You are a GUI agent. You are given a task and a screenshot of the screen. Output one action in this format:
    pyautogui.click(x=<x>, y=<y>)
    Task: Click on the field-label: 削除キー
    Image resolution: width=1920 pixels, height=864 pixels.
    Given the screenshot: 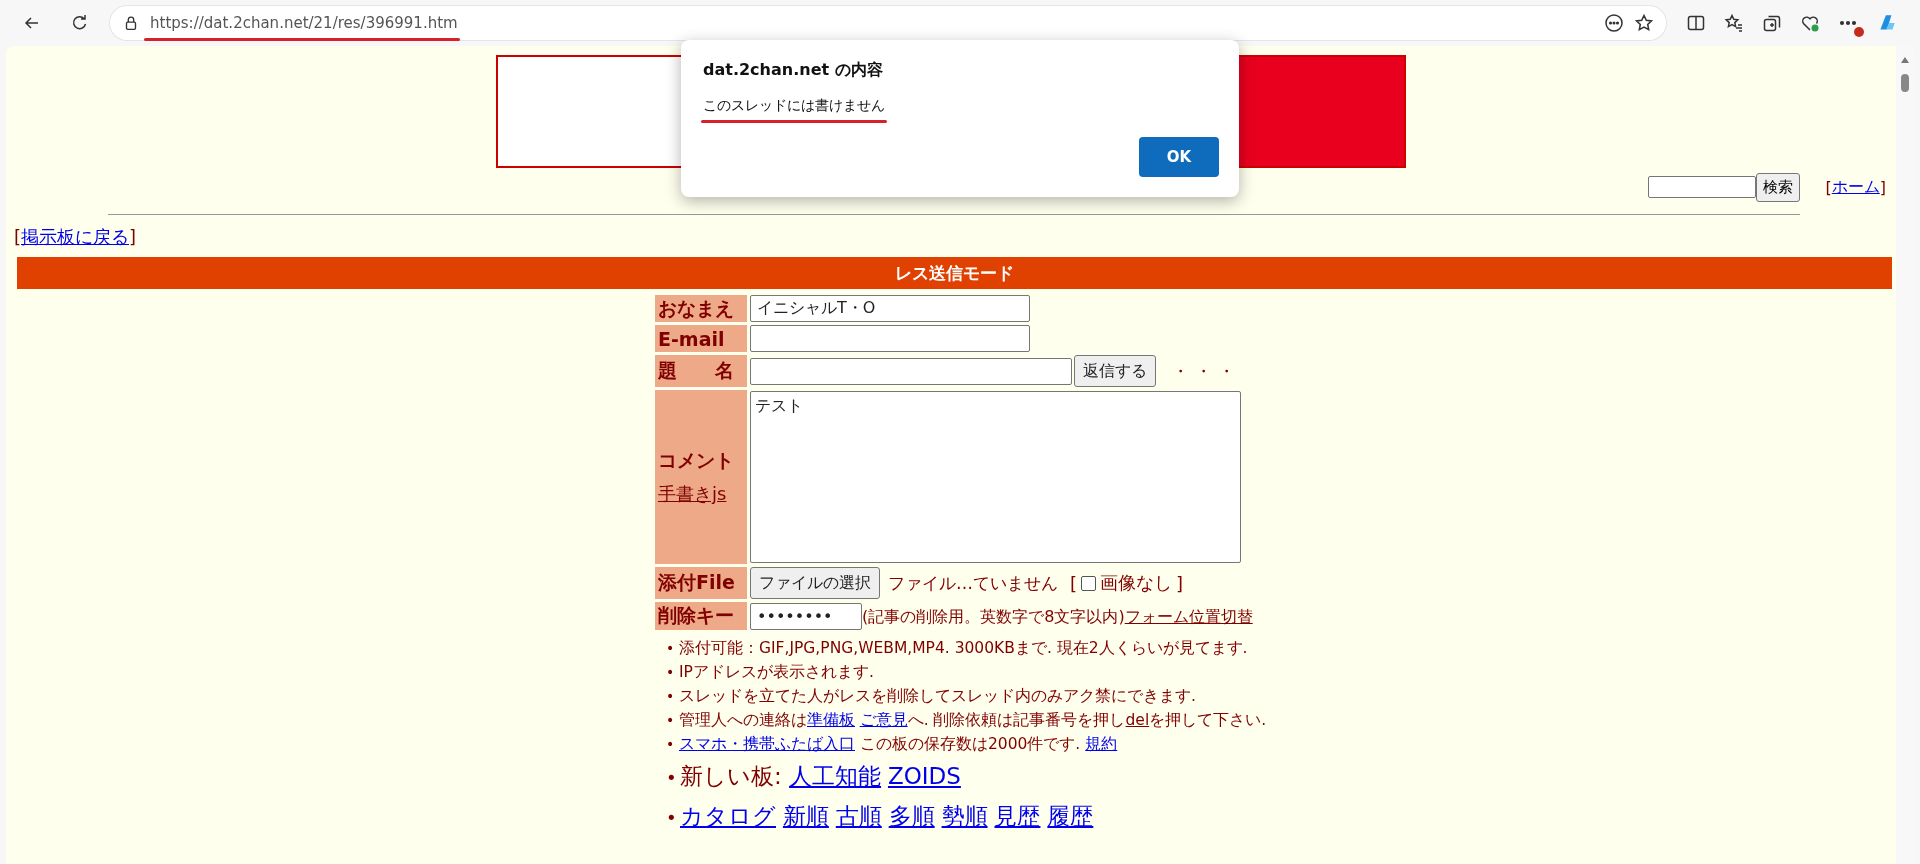 What is the action you would take?
    pyautogui.click(x=701, y=616)
    